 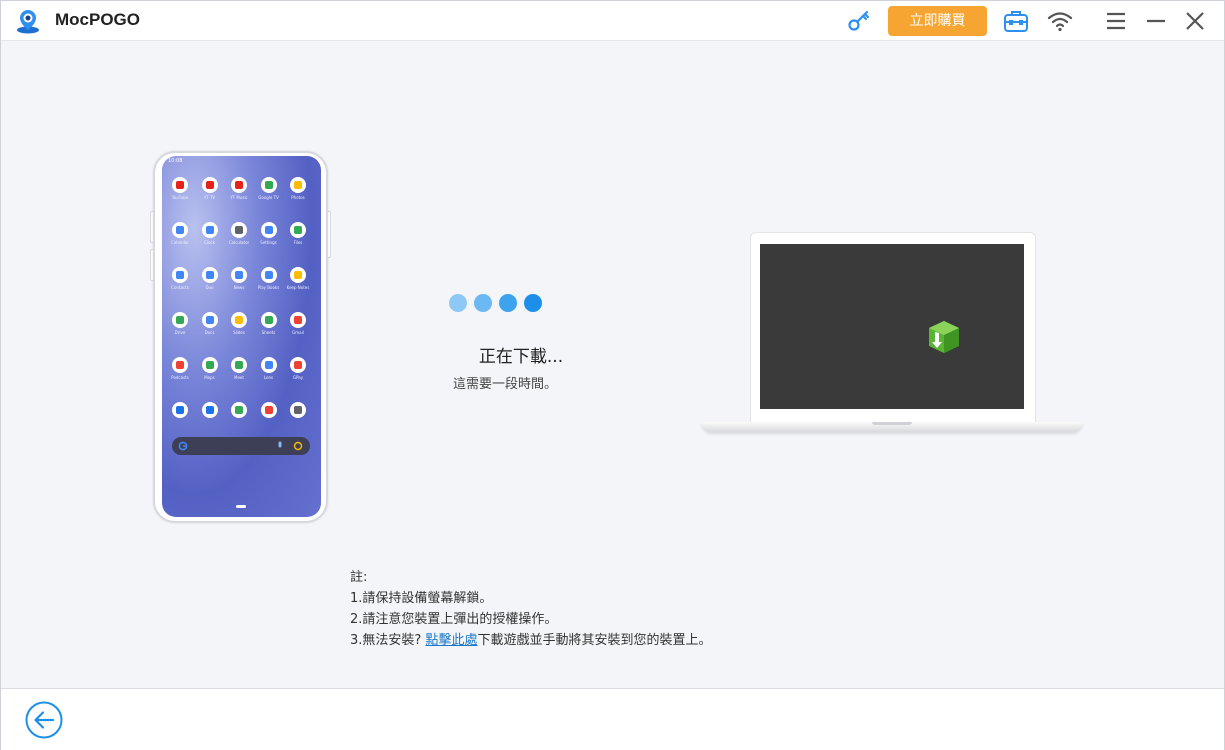 What do you see at coordinates (210, 326) in the screenshot?
I see `phone-app-icon: Docs` at bounding box center [210, 326].